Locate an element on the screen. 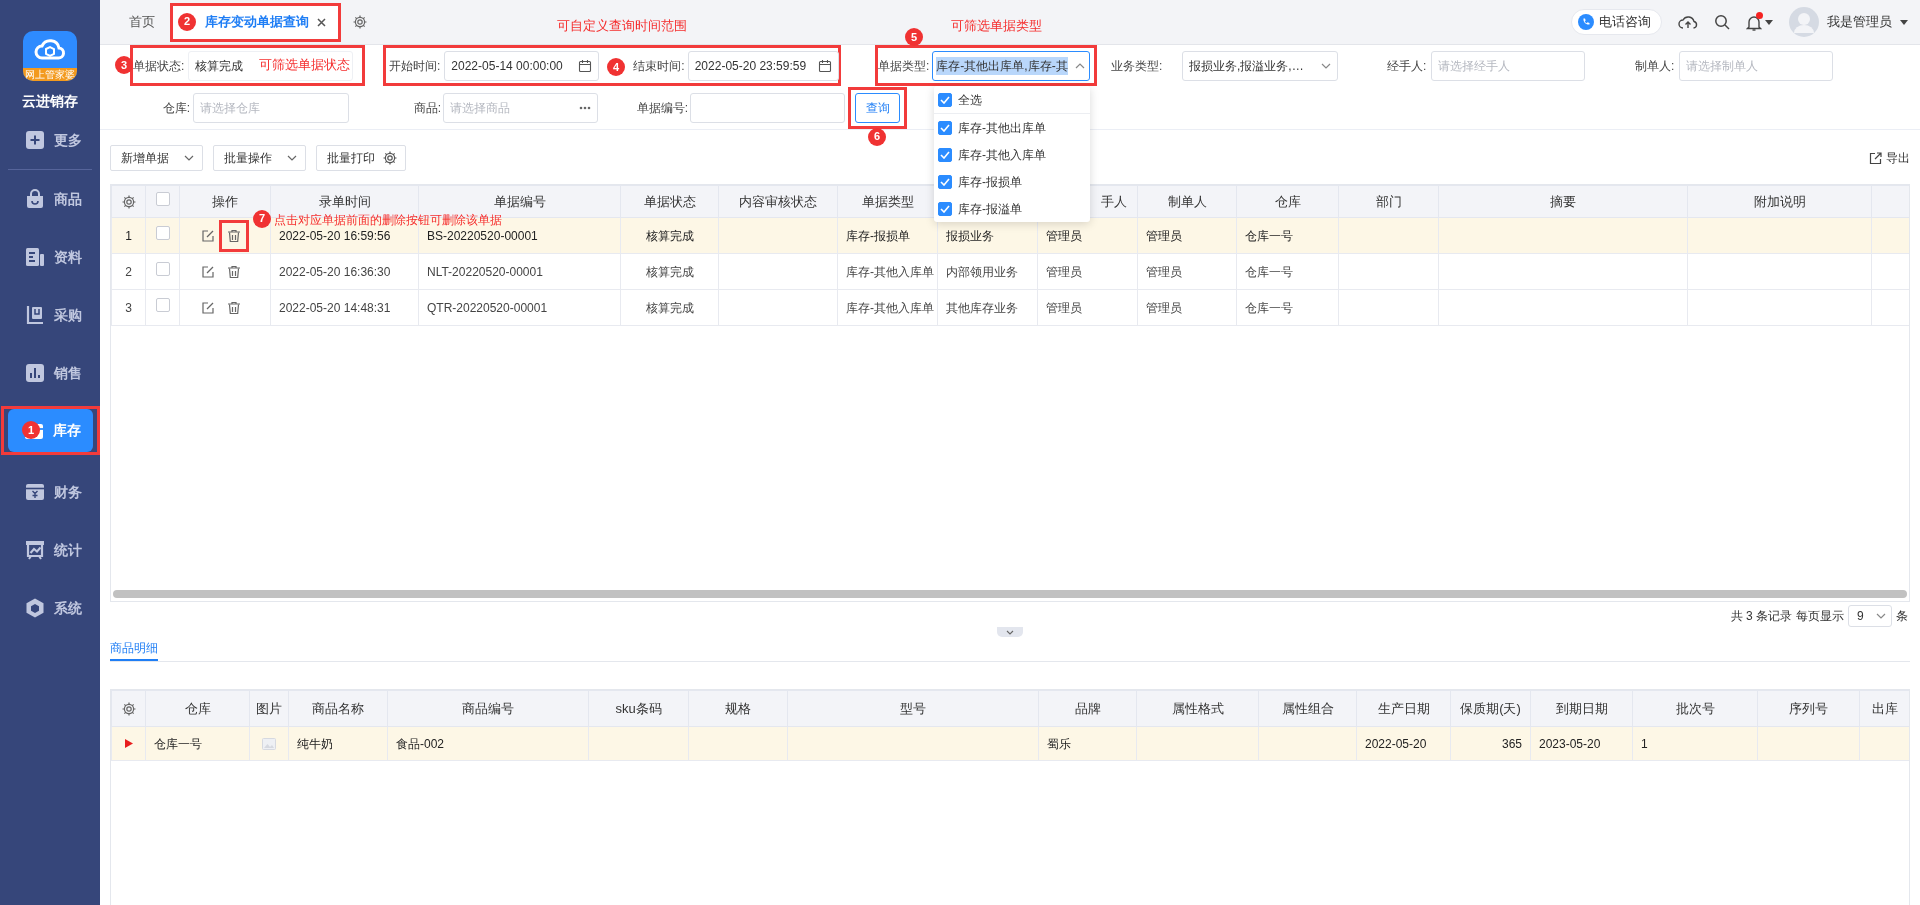 The height and width of the screenshot is (905, 1920). collapse-handle is located at coordinates (1010, 632).